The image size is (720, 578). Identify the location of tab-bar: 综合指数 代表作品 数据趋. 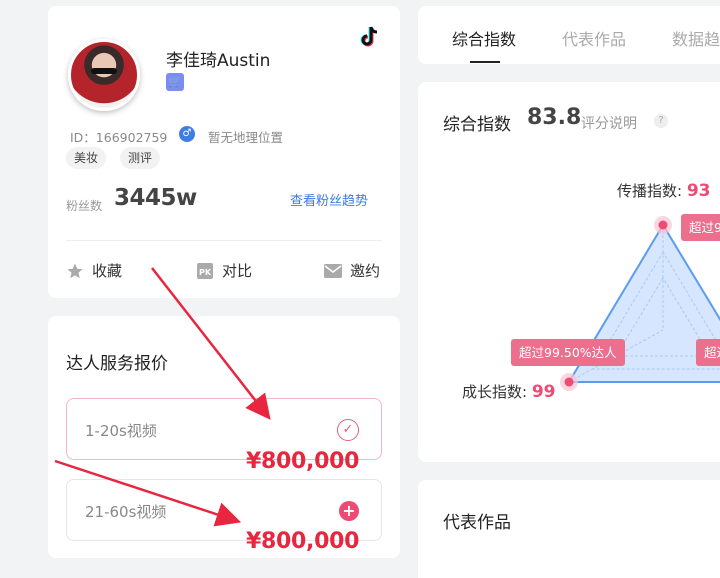
(569, 35).